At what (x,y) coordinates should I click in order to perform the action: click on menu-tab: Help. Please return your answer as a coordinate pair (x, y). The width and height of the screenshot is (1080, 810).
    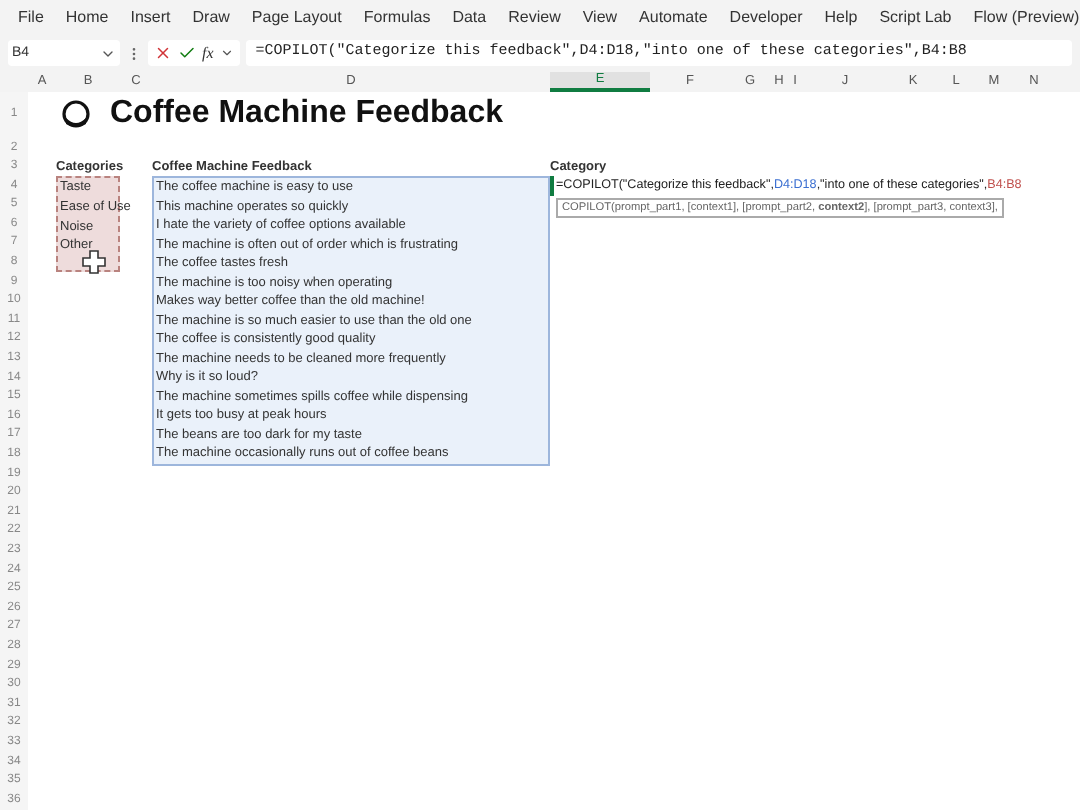
    Looking at the image, I should click on (841, 18).